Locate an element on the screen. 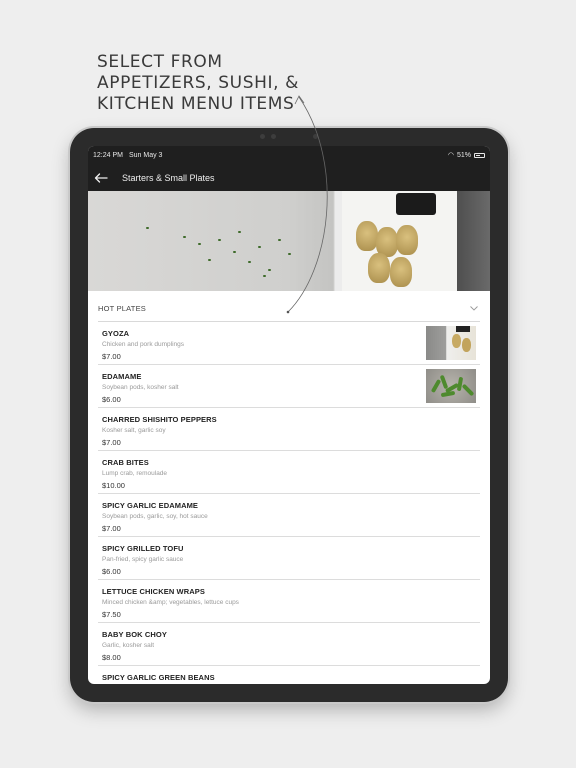 Image resolution: width=576 pixels, height=768 pixels. menu-item: BABY BOK CHOY Garlic, kosher salt $8.00 is located at coordinates (289, 644).